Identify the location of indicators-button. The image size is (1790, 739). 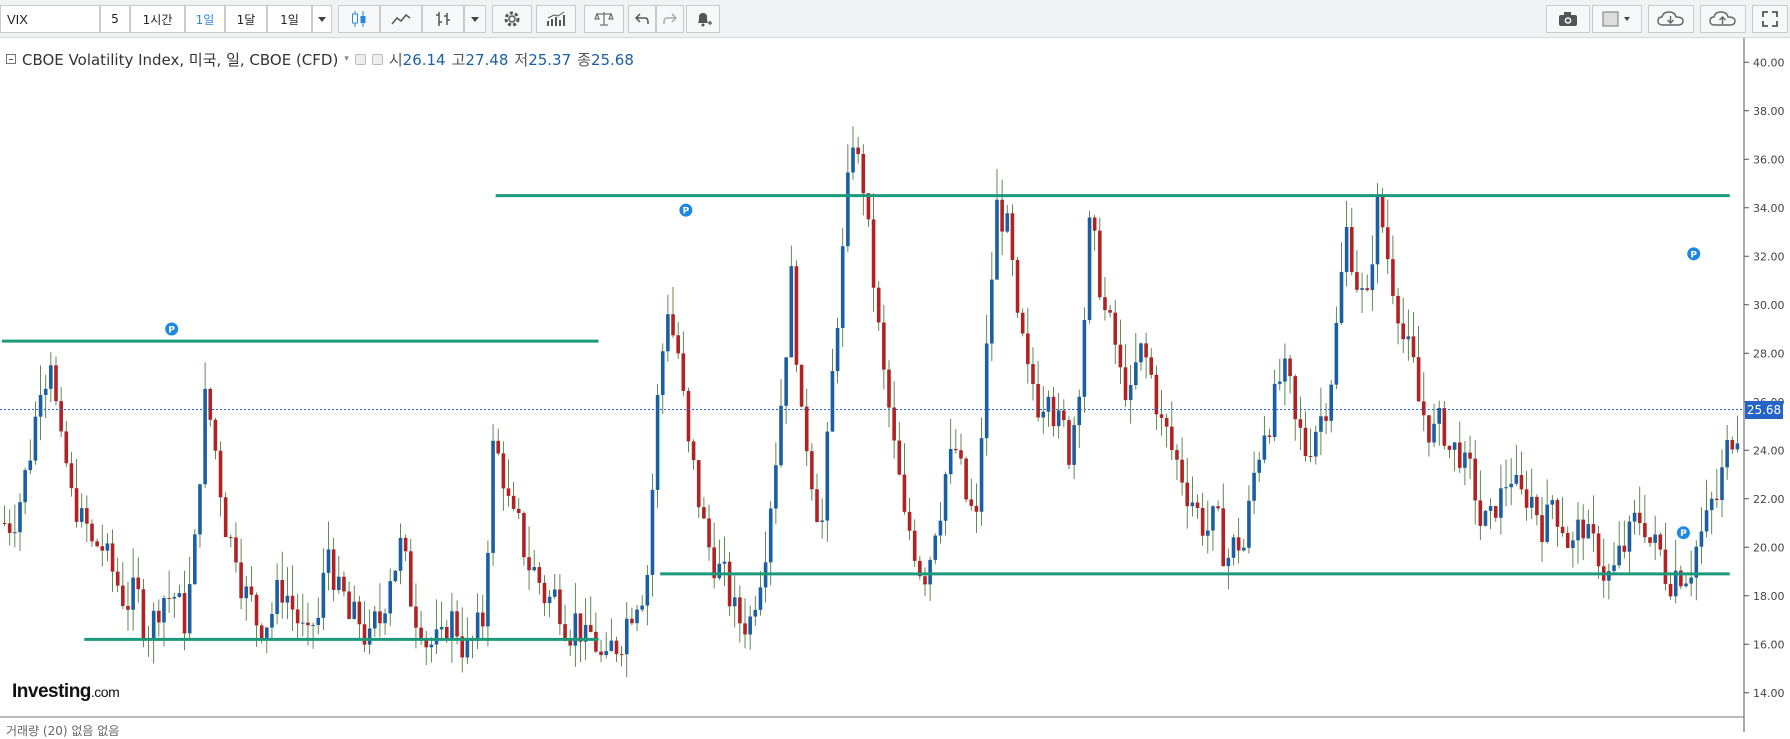
(556, 19).